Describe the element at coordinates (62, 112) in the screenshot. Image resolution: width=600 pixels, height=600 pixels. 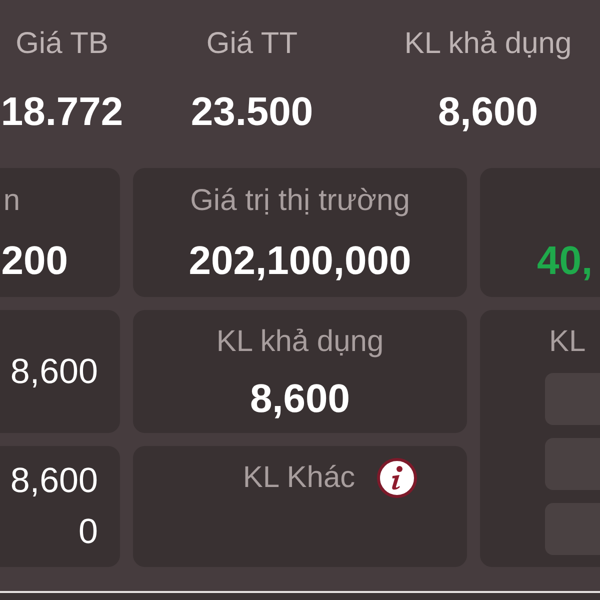
I see `summary-value: 18.772` at that location.